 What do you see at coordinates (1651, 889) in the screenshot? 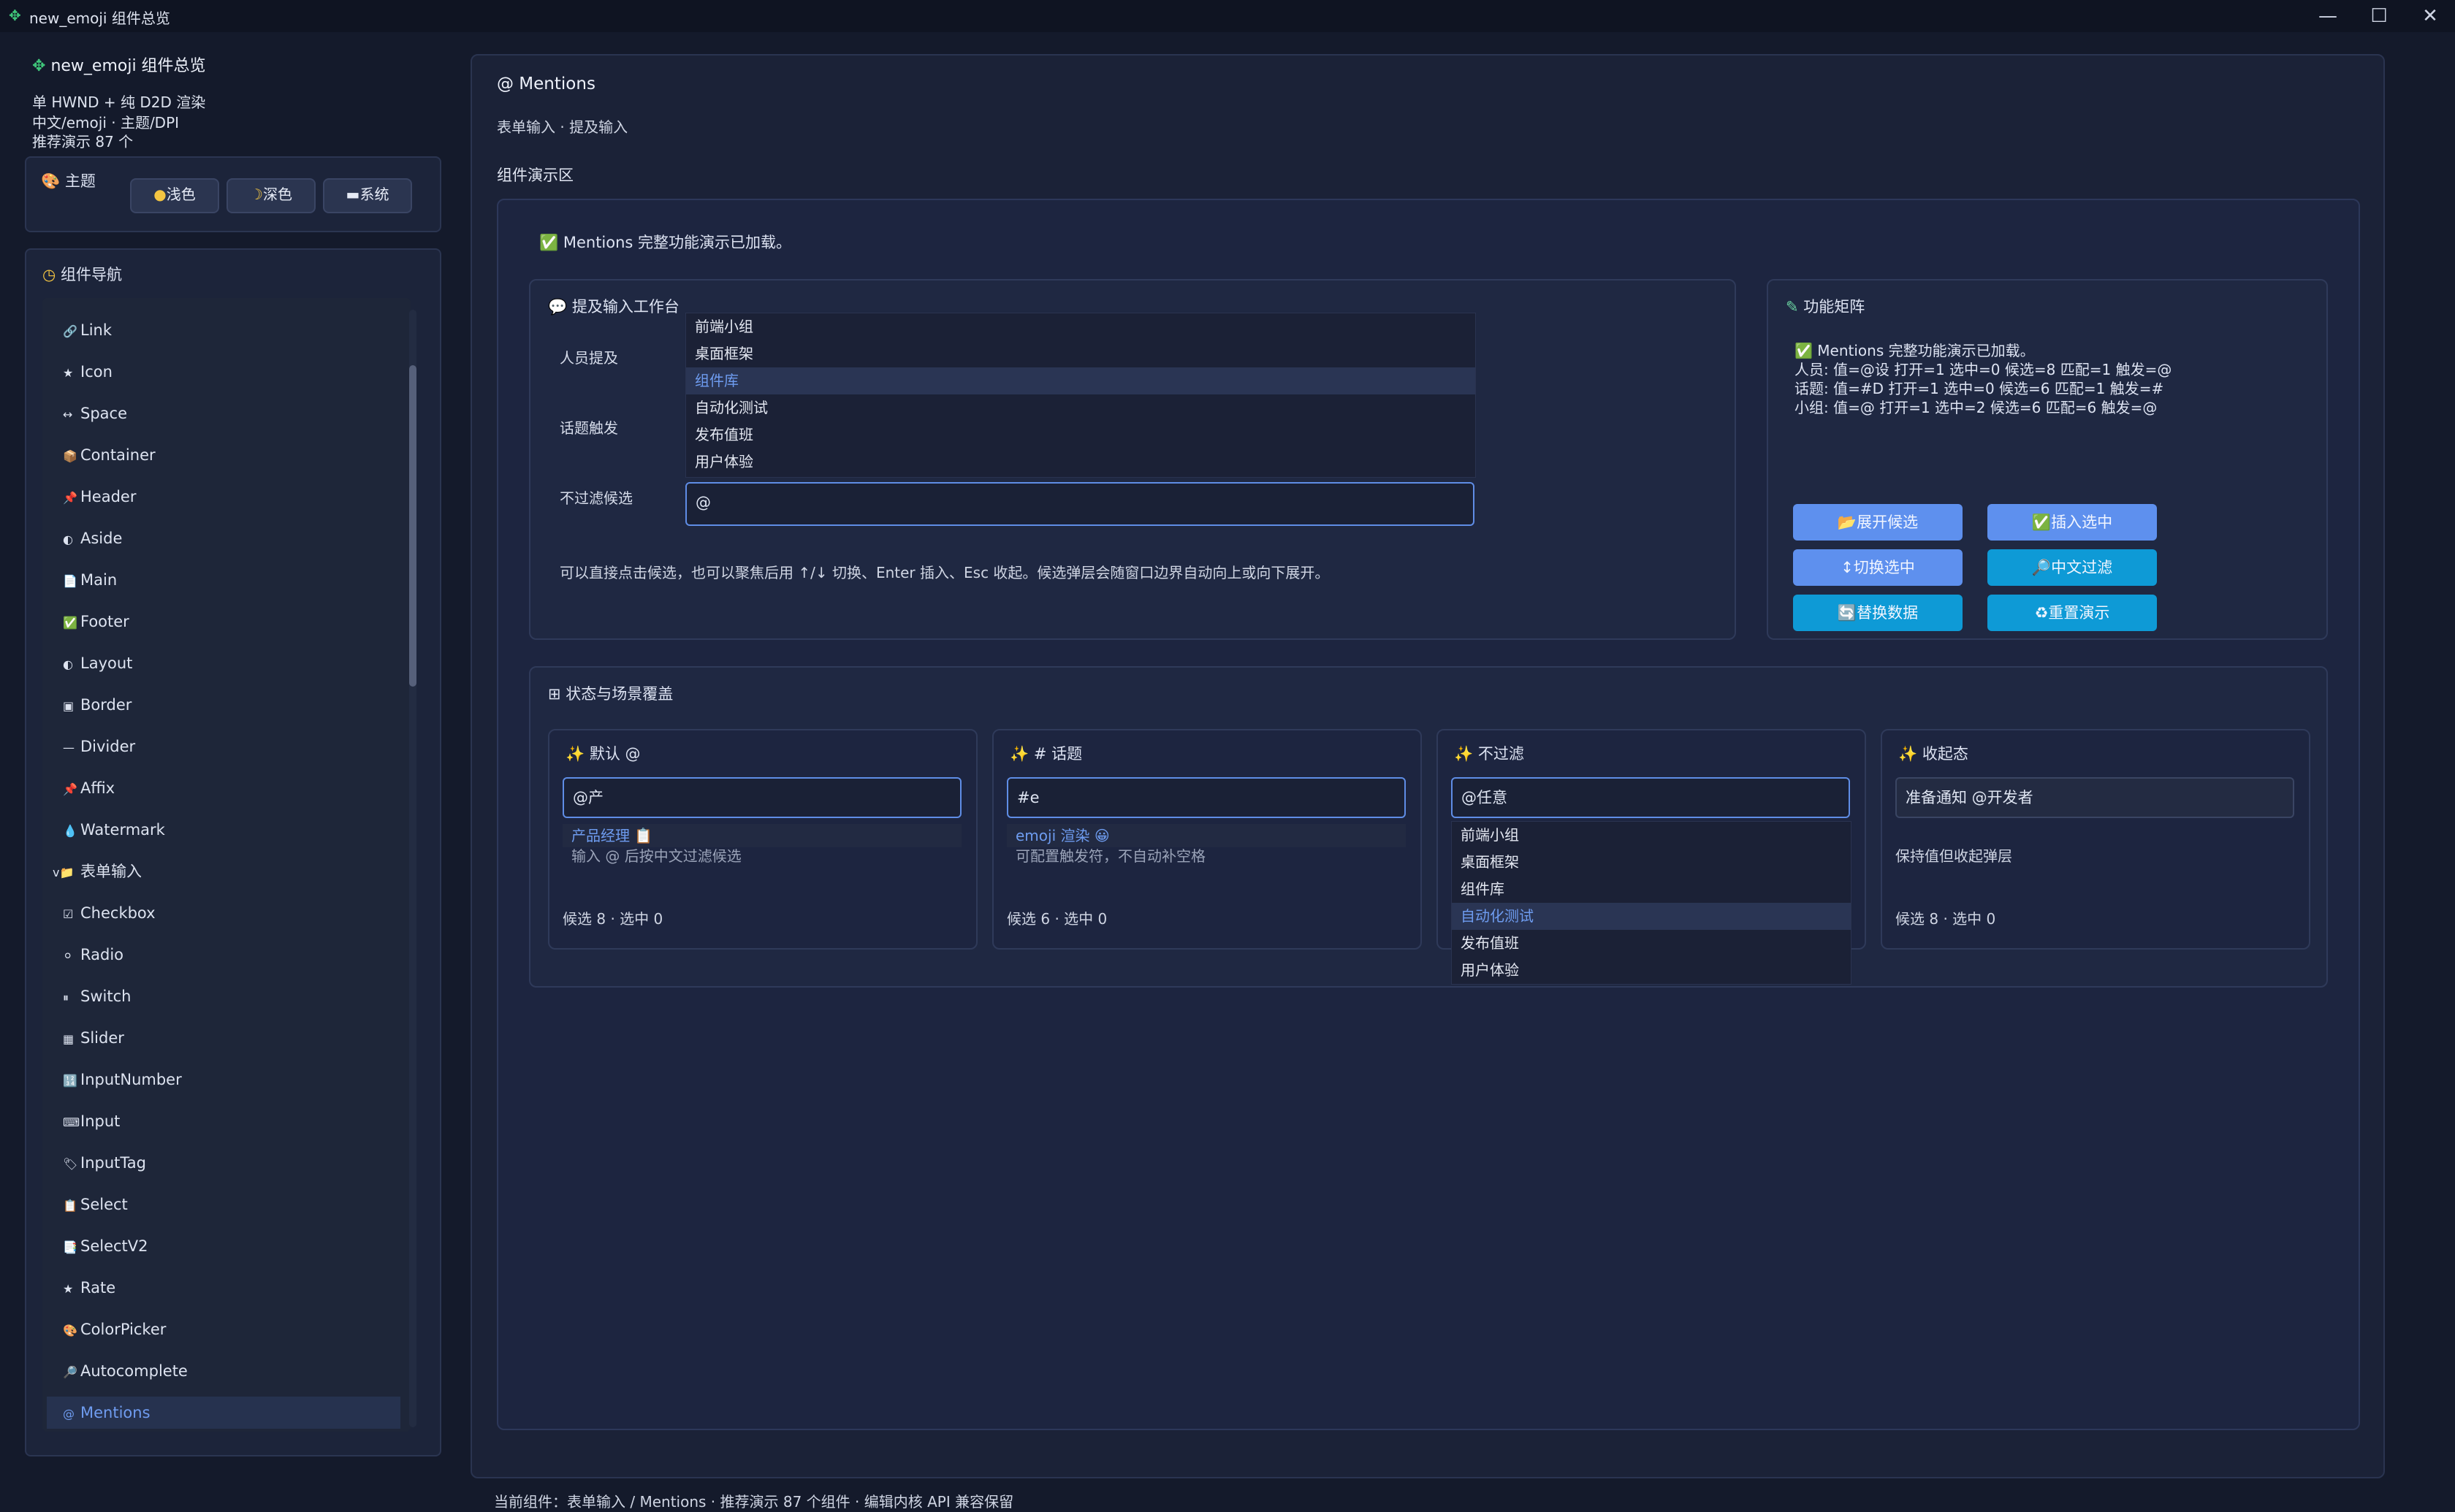
I see `suggestion-option: 组件库` at bounding box center [1651, 889].